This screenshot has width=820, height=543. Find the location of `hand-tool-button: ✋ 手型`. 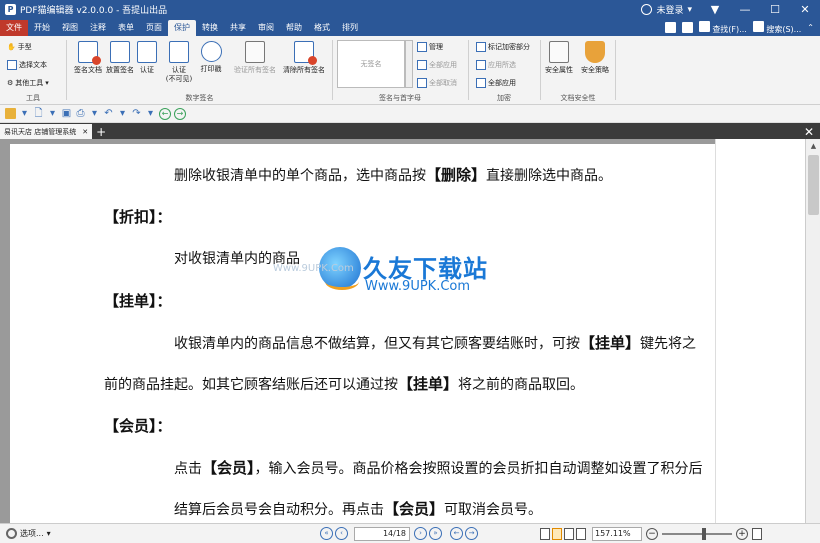

hand-tool-button: ✋ 手型 is located at coordinates (19, 47).